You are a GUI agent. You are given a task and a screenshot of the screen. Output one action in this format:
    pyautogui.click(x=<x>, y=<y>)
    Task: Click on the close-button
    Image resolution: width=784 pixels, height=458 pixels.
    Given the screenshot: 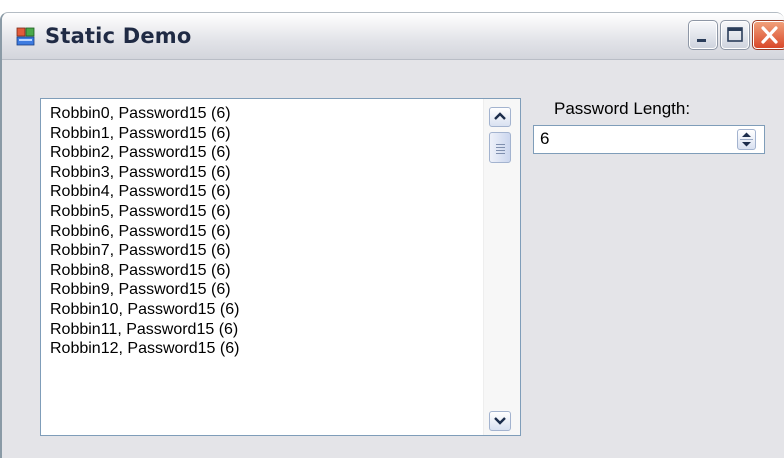 What is the action you would take?
    pyautogui.click(x=768, y=35)
    